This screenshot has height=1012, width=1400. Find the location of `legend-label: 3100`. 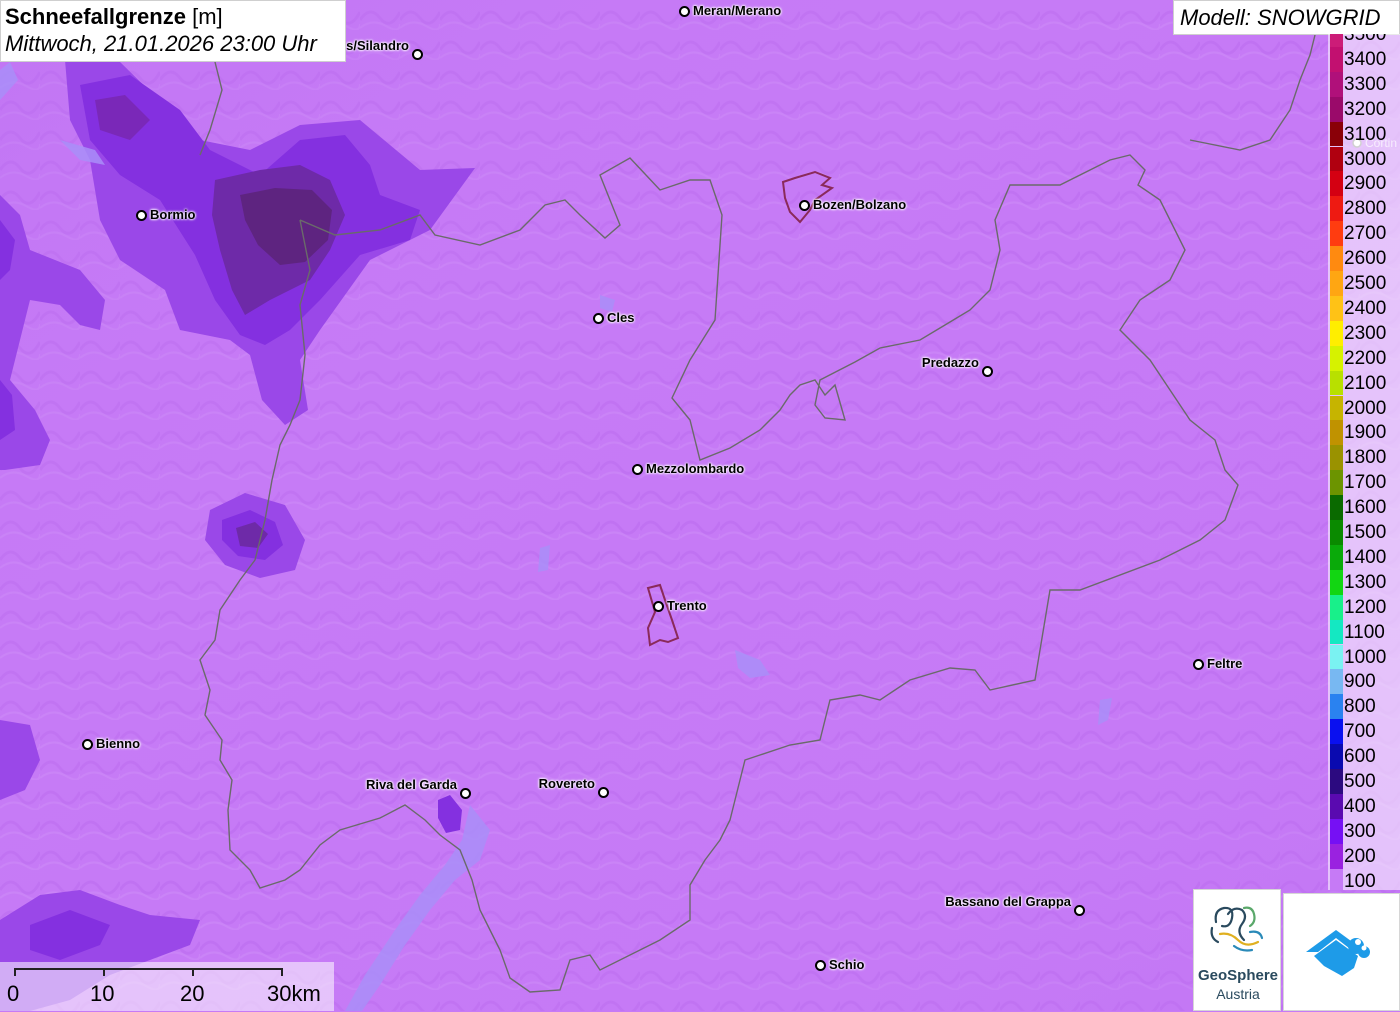

legend-label: 3100 is located at coordinates (1365, 134).